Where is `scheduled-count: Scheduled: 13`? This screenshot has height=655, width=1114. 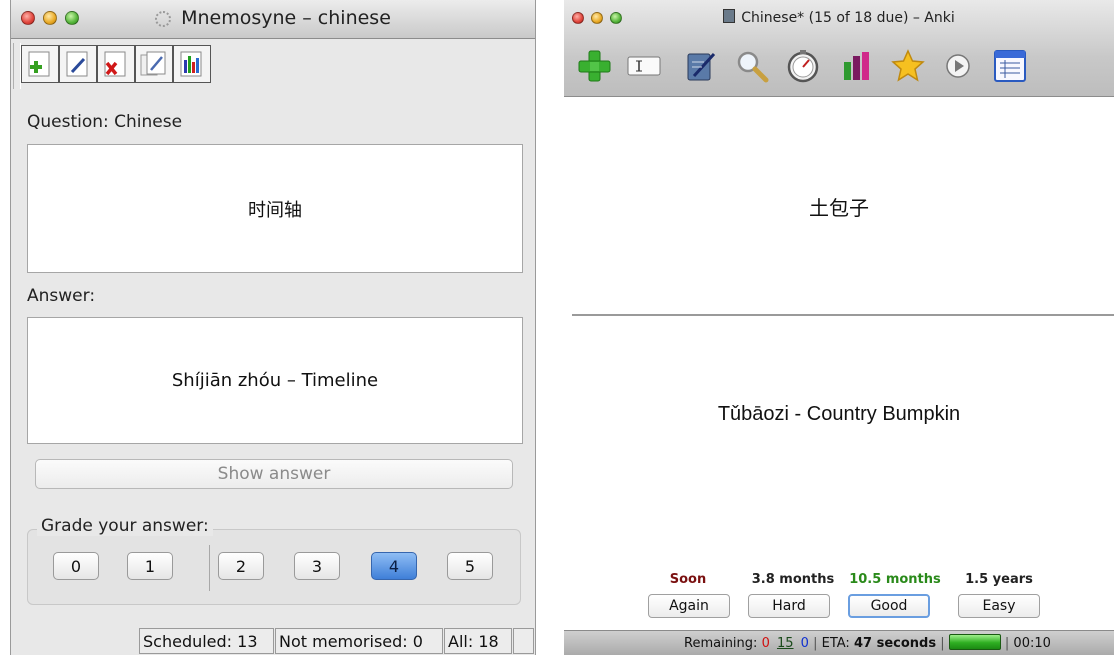 scheduled-count: Scheduled: 13 is located at coordinates (206, 641).